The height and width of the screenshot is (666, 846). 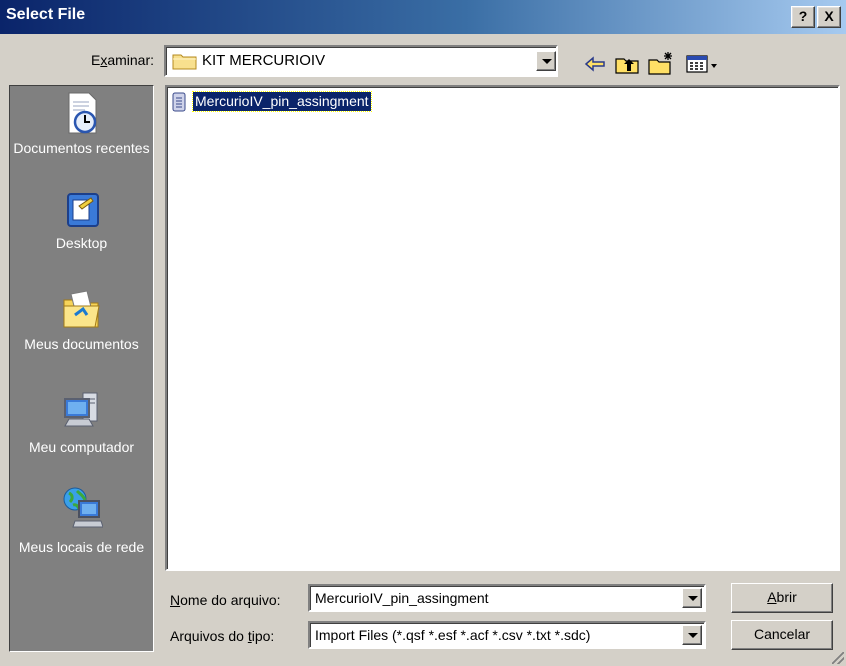 I want to click on lookin-label: Examinar:, so click(x=122, y=60).